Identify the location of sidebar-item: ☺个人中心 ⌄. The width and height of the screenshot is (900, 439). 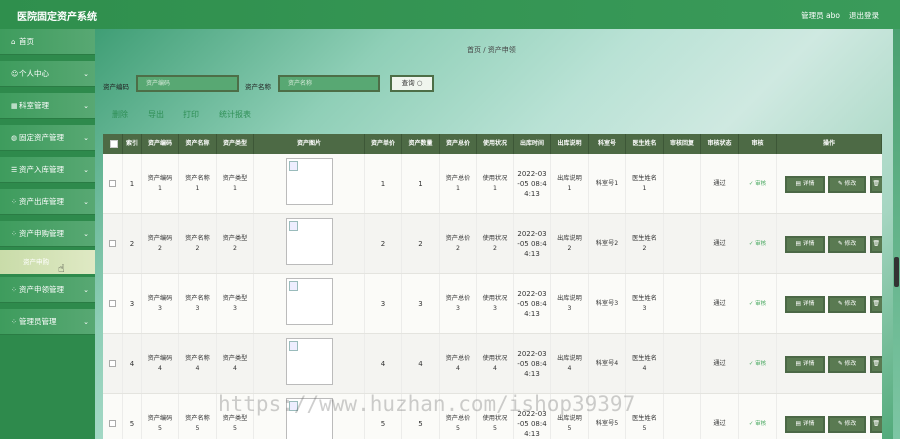
(47, 74).